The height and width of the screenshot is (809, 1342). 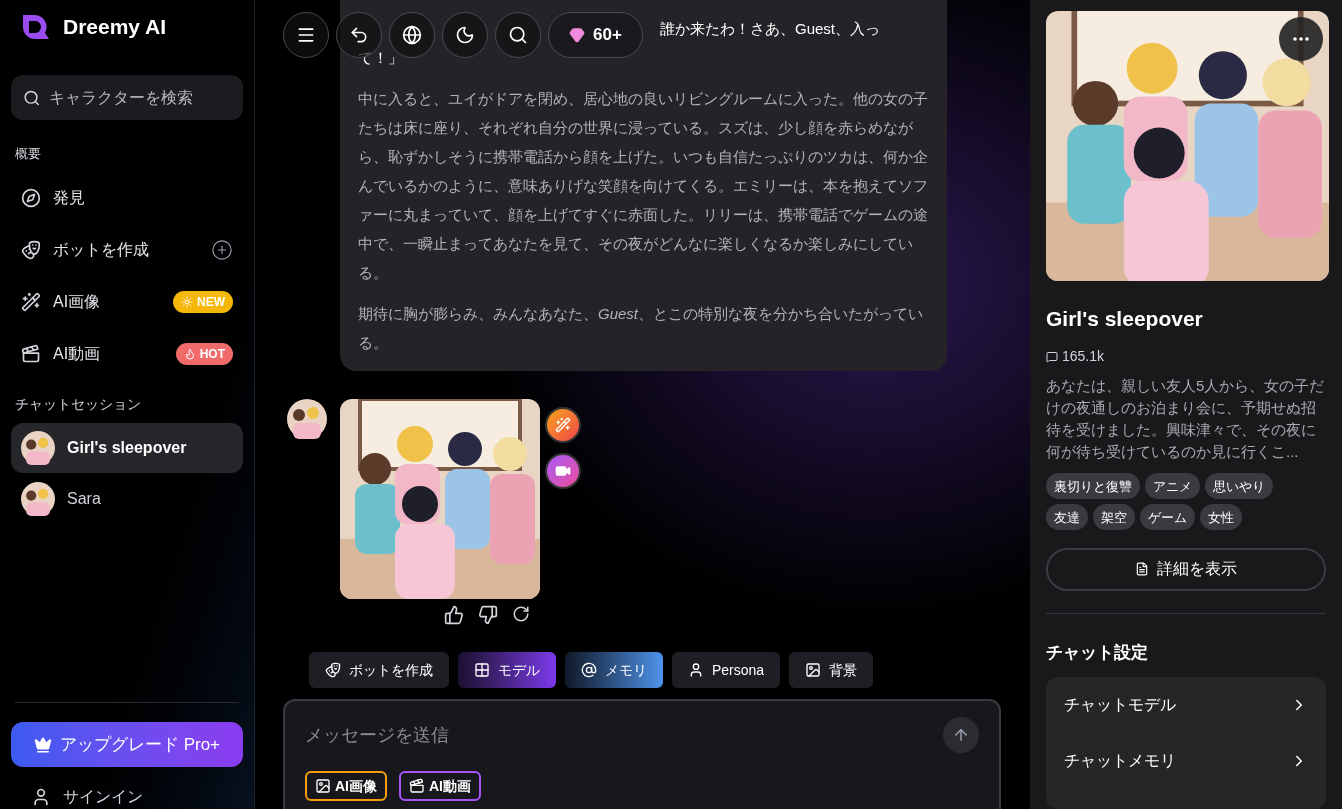 What do you see at coordinates (41, 797) in the screenshot?
I see `user-icon` at bounding box center [41, 797].